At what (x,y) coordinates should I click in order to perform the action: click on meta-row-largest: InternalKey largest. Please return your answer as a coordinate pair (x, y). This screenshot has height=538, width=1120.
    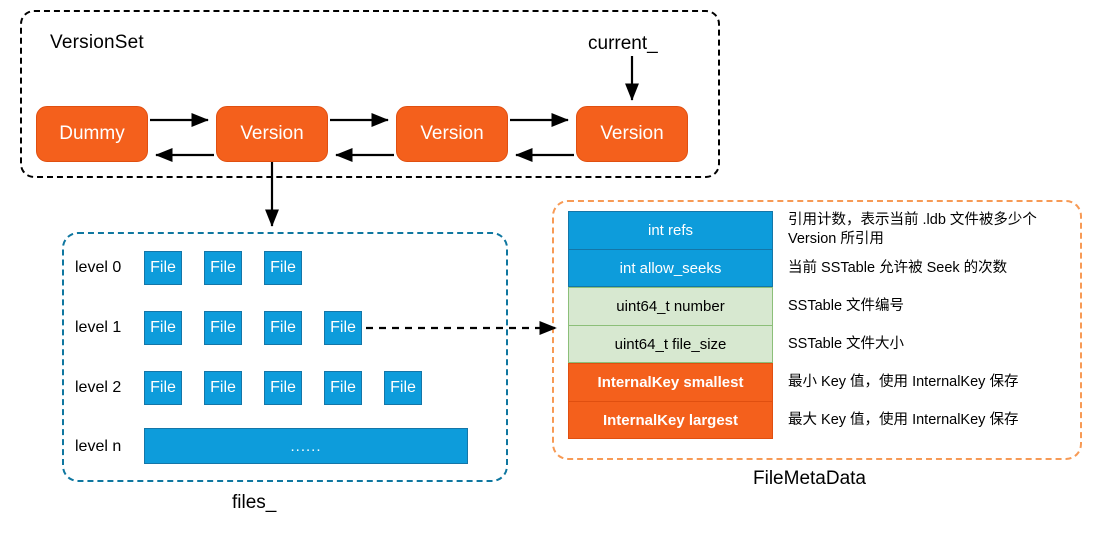
    Looking at the image, I should click on (670, 420).